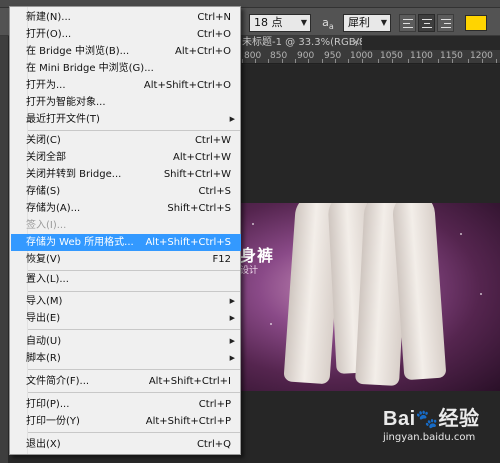 The width and height of the screenshot is (500, 463). Describe the element at coordinates (126, 208) in the screenshot. I see `menu-item-save-as: 存储为(A)... Shift+Ctrl+S` at that location.